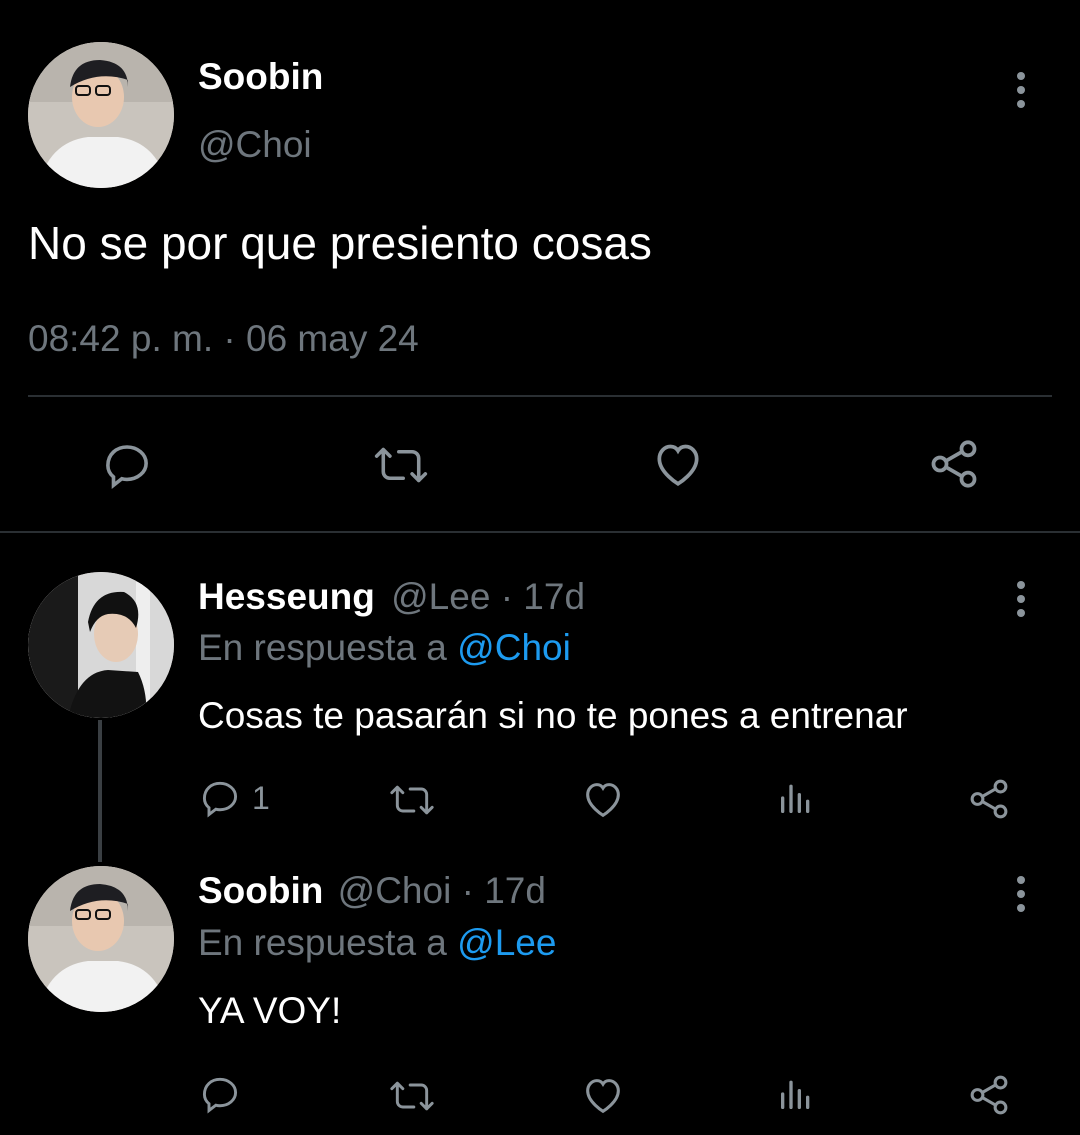  I want to click on main-tweet-text: No se por que presiento cosas, so click(340, 243).